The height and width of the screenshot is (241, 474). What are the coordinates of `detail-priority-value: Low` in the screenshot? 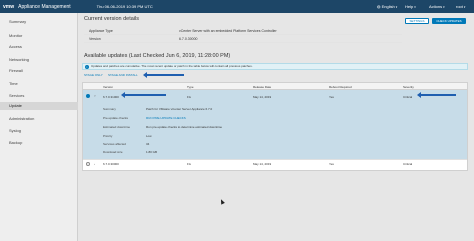 It's located at (149, 136).